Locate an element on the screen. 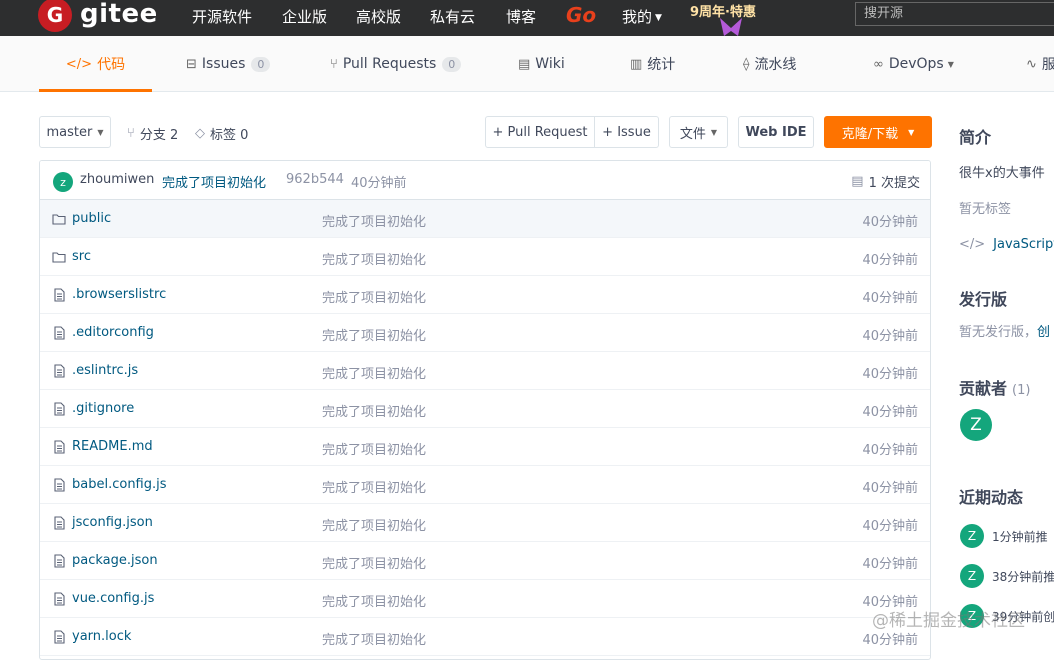 The image size is (1054, 660). nav-mine-dropdown: 我的 ▼ is located at coordinates (642, 16).